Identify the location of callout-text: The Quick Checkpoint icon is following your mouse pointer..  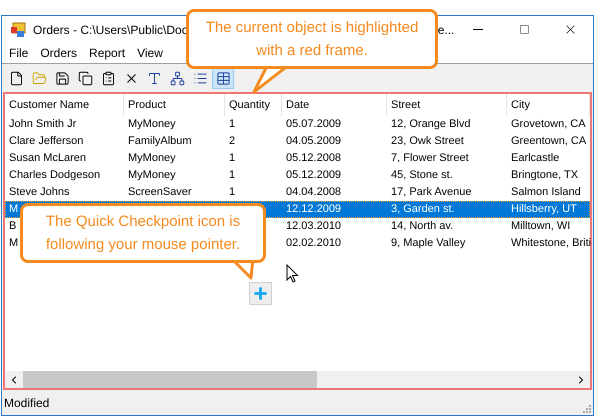
(143, 233).